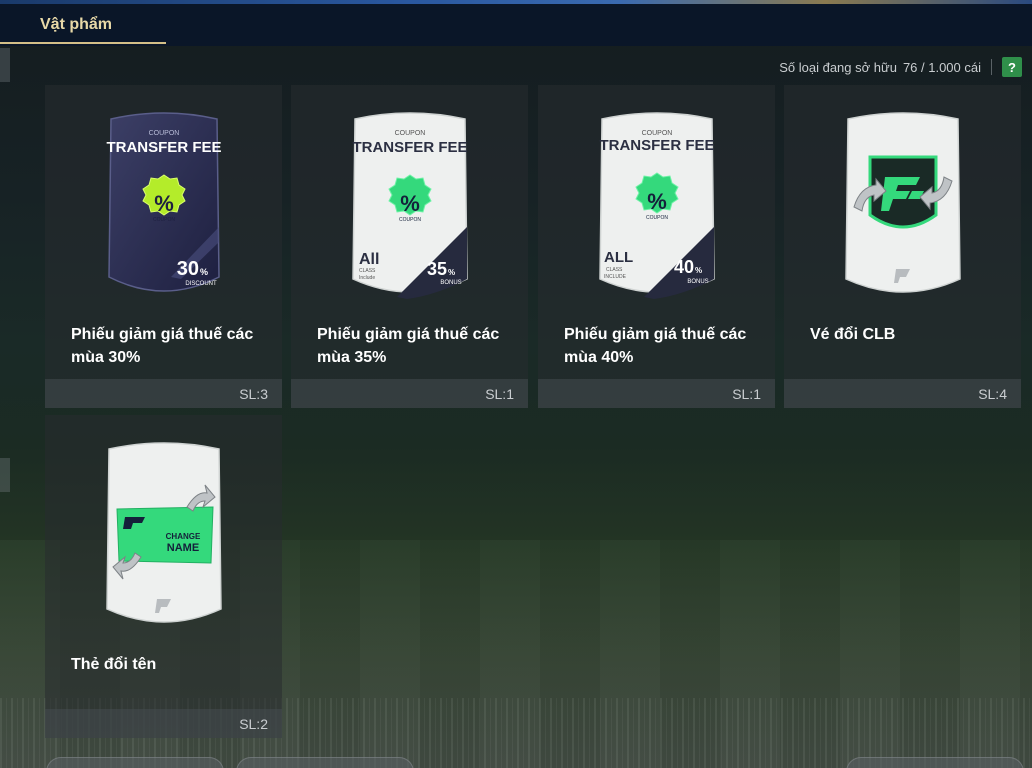  I want to click on tab-items-label: Vật phẩm, so click(76, 24).